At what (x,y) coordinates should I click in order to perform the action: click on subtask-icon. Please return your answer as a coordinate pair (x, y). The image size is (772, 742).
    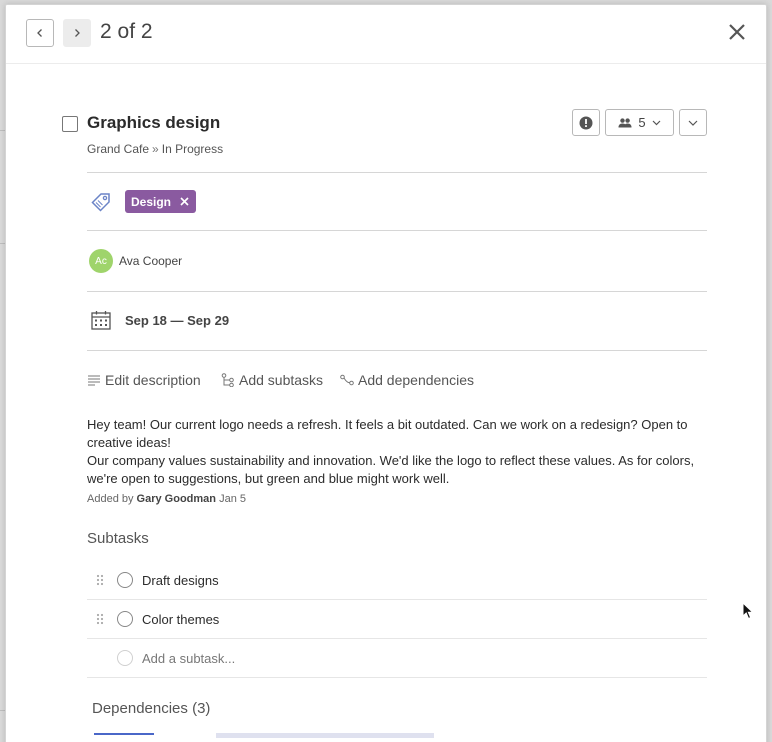
    Looking at the image, I should click on (227, 380).